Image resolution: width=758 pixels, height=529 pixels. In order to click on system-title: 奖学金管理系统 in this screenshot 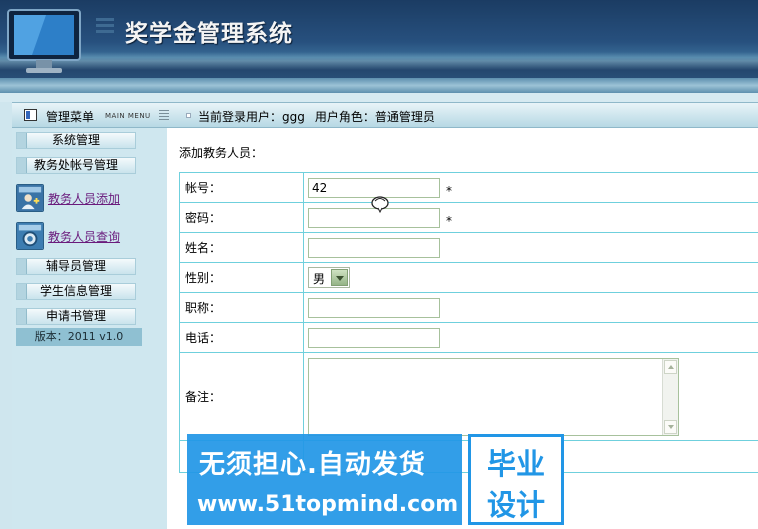, I will do `click(209, 33)`.